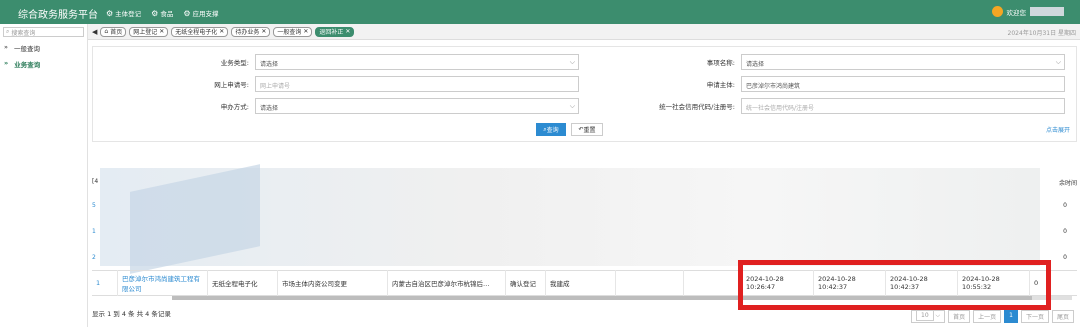 This screenshot has width=1080, height=327. What do you see at coordinates (269, 64) in the screenshot?
I see `biz-type-value: 请选择` at bounding box center [269, 64].